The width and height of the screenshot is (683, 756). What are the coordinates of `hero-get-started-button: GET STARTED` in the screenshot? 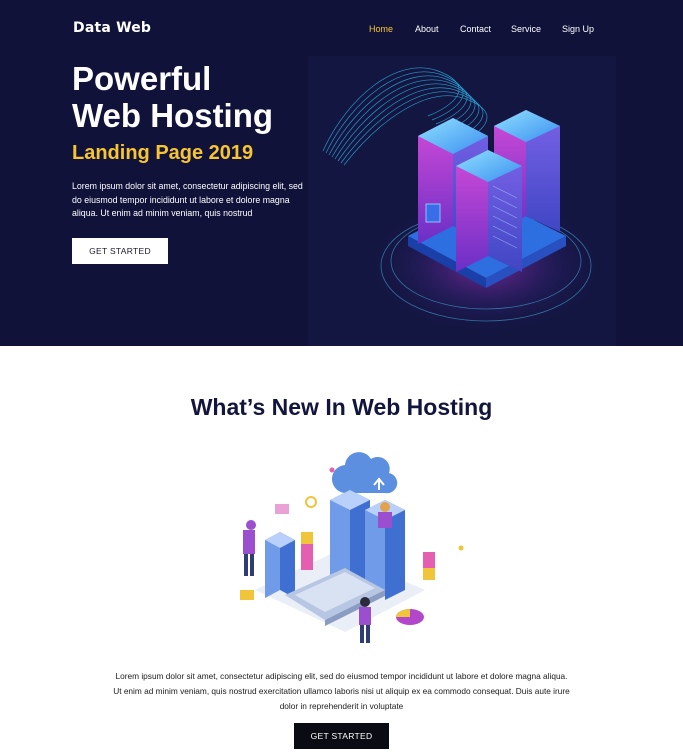 It's located at (120, 251).